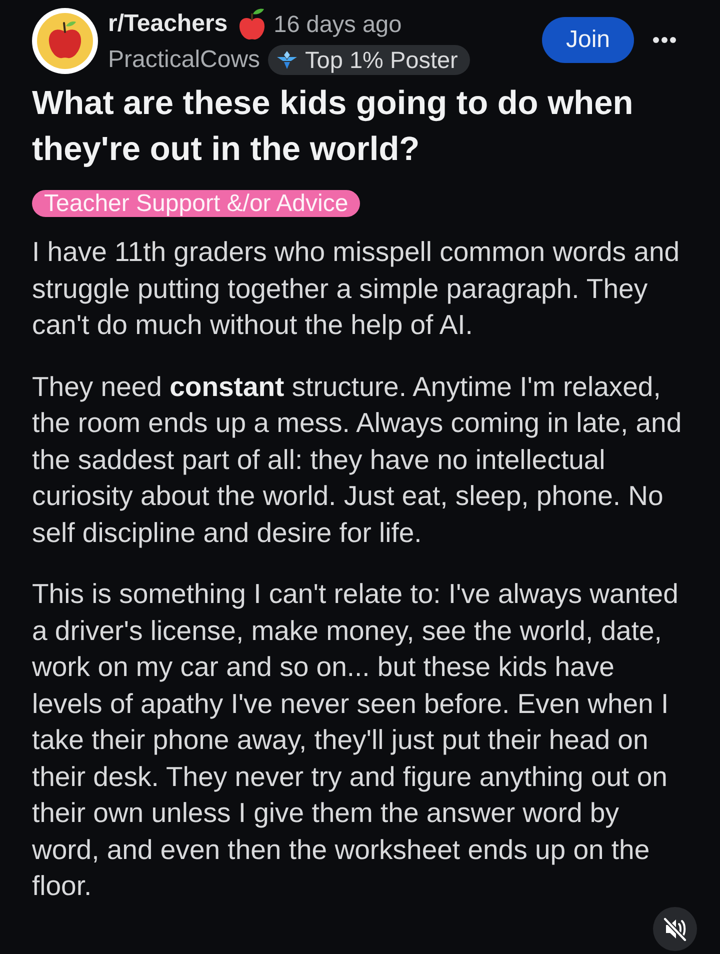  I want to click on body-paragraph: I have 11th graders who misspell common words and struggle putting together a simple paragraph. They can't do much without the help of AI., so click(356, 288).